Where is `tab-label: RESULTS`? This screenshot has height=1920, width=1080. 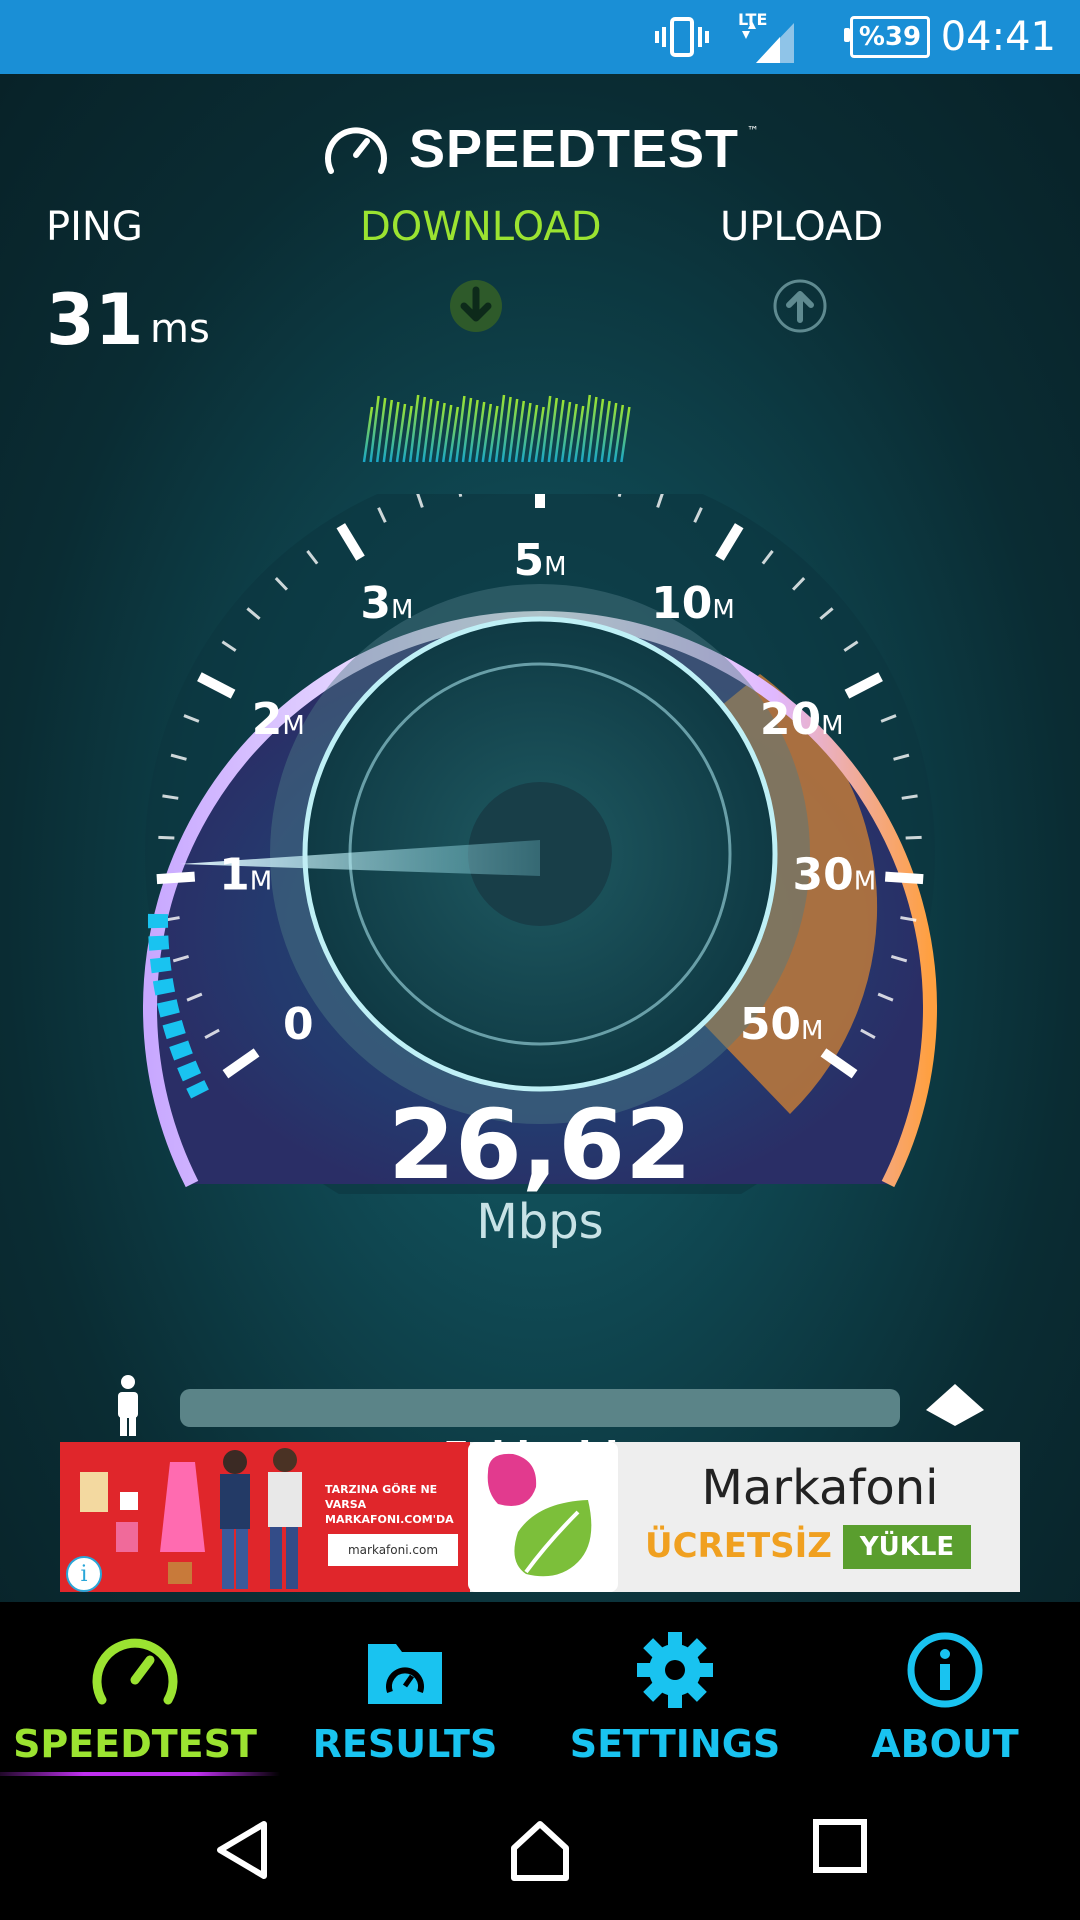
tab-label: RESULTS is located at coordinates (405, 1744).